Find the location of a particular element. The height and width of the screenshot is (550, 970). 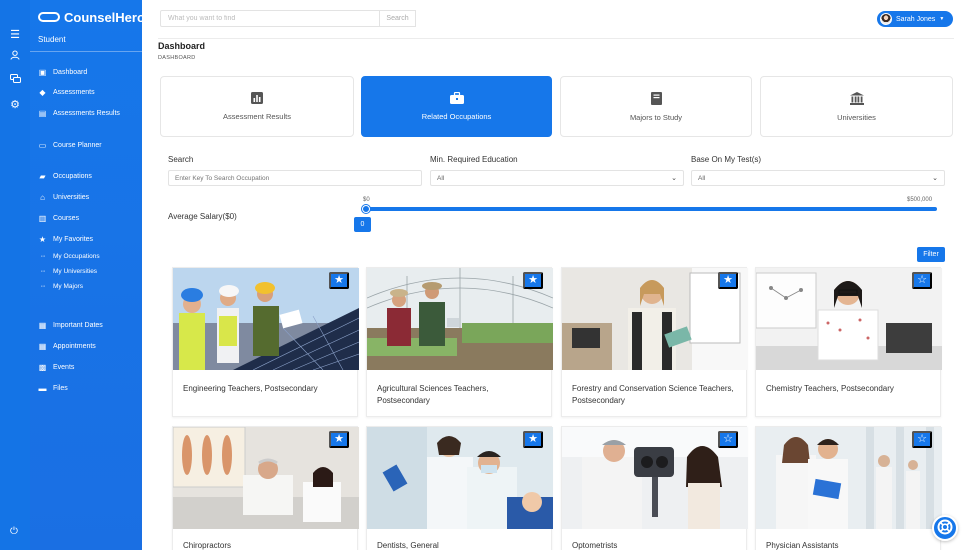

sidebar-item-occupations: ▰ Occupations is located at coordinates (65, 176).